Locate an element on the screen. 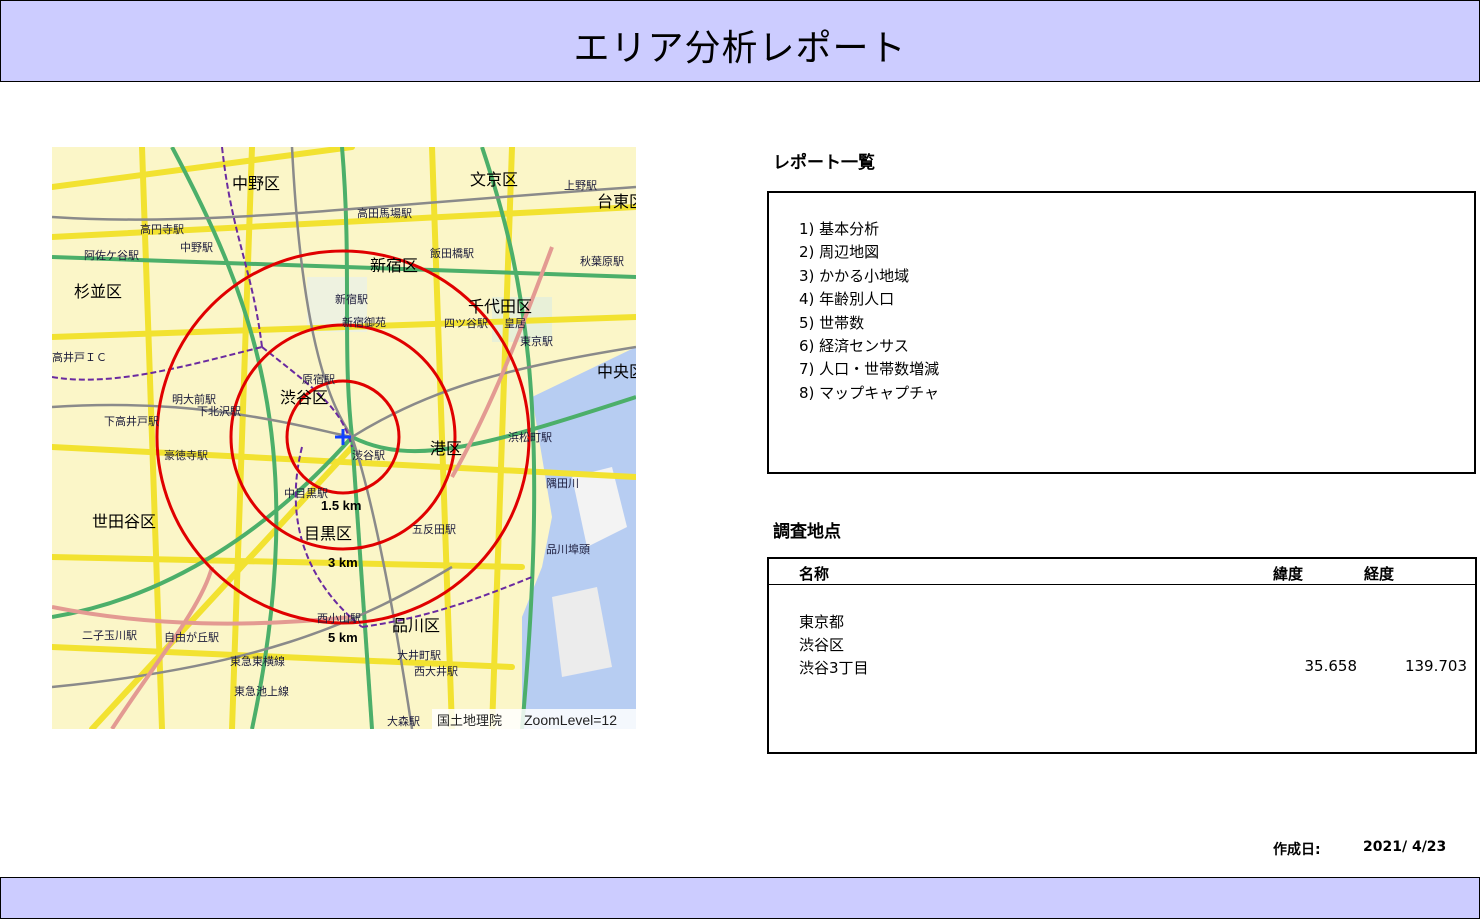 This screenshot has width=1480, height=919. created-label: 作成日: is located at coordinates (1297, 850).